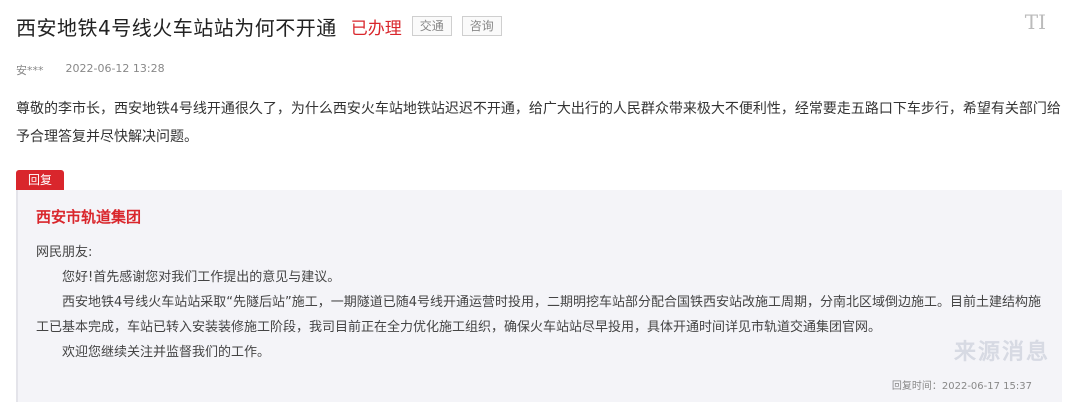 The height and width of the screenshot is (408, 1080). Describe the element at coordinates (431, 26) in the screenshot. I see `tag-traffic: 交通` at that location.